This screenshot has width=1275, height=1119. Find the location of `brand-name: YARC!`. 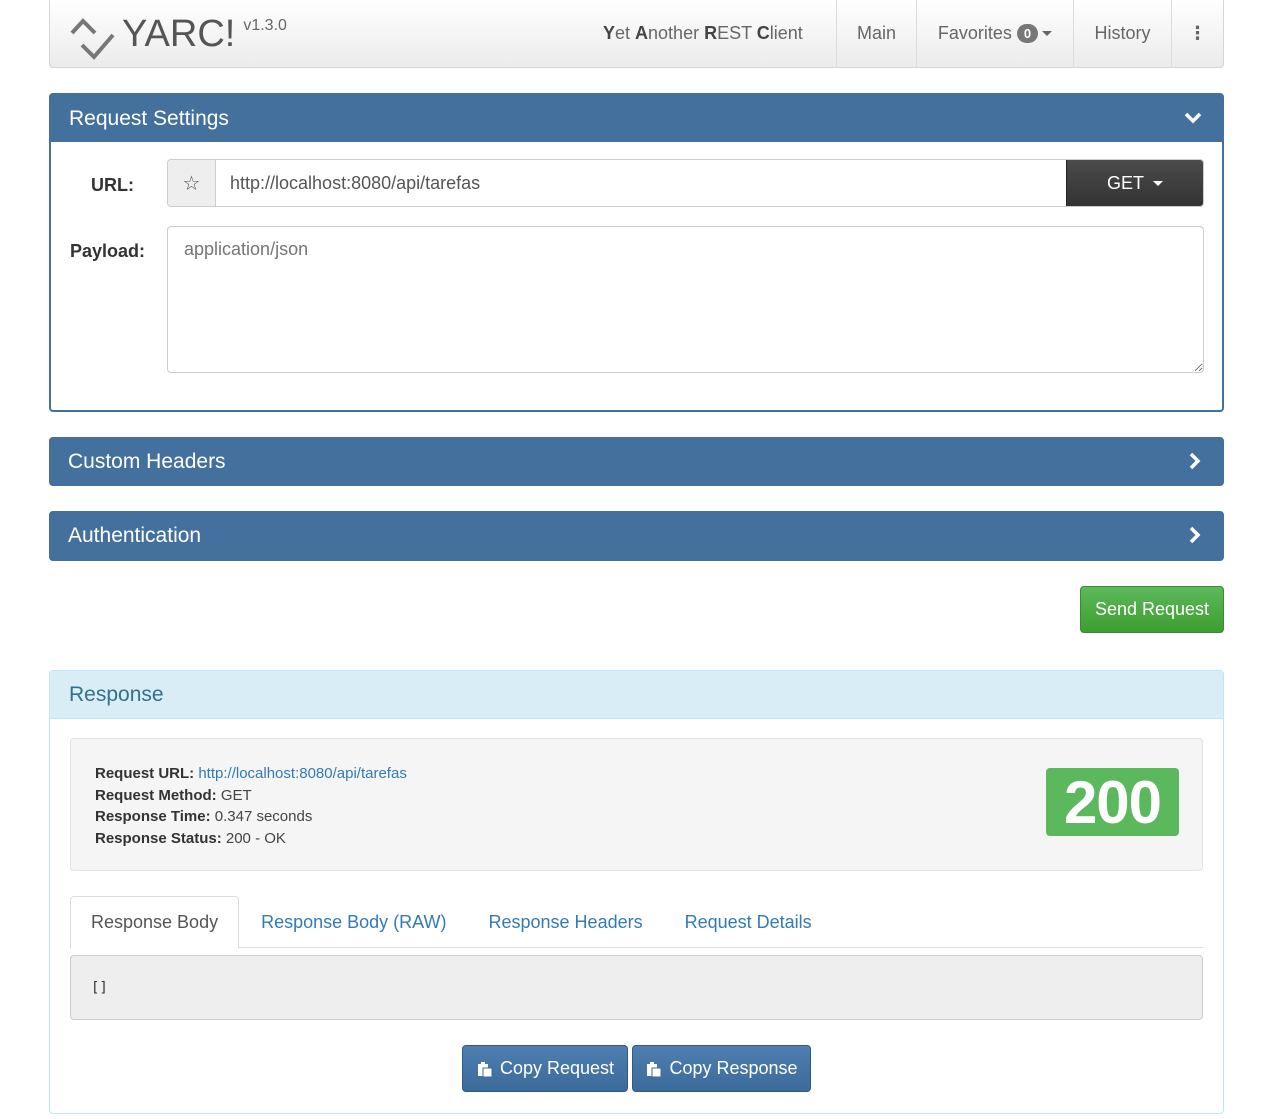

brand-name: YARC! is located at coordinates (179, 34).